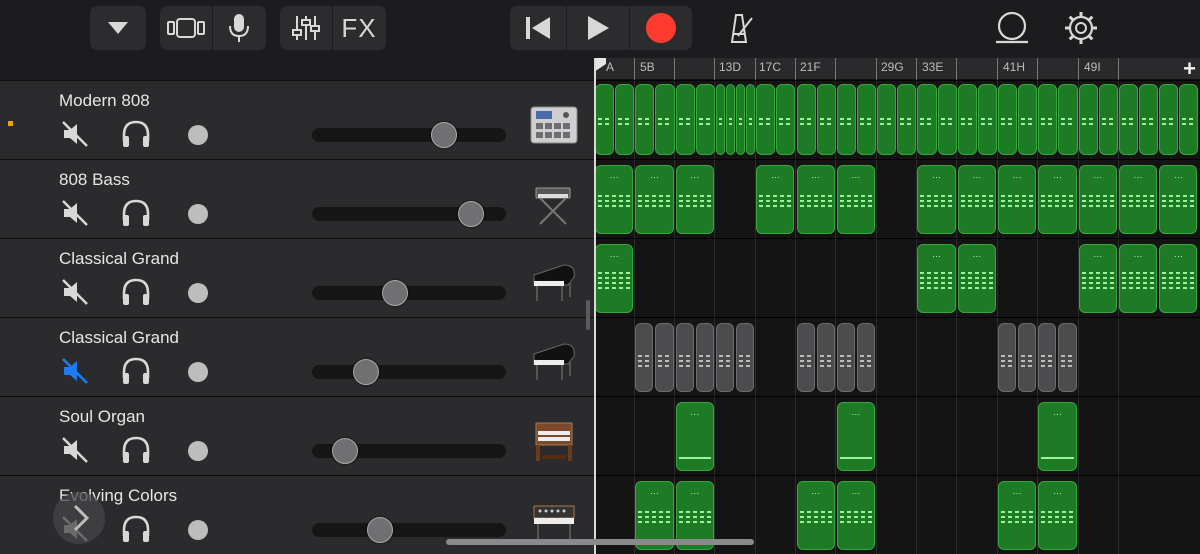  I want to click on section-label: A, so click(608, 67).